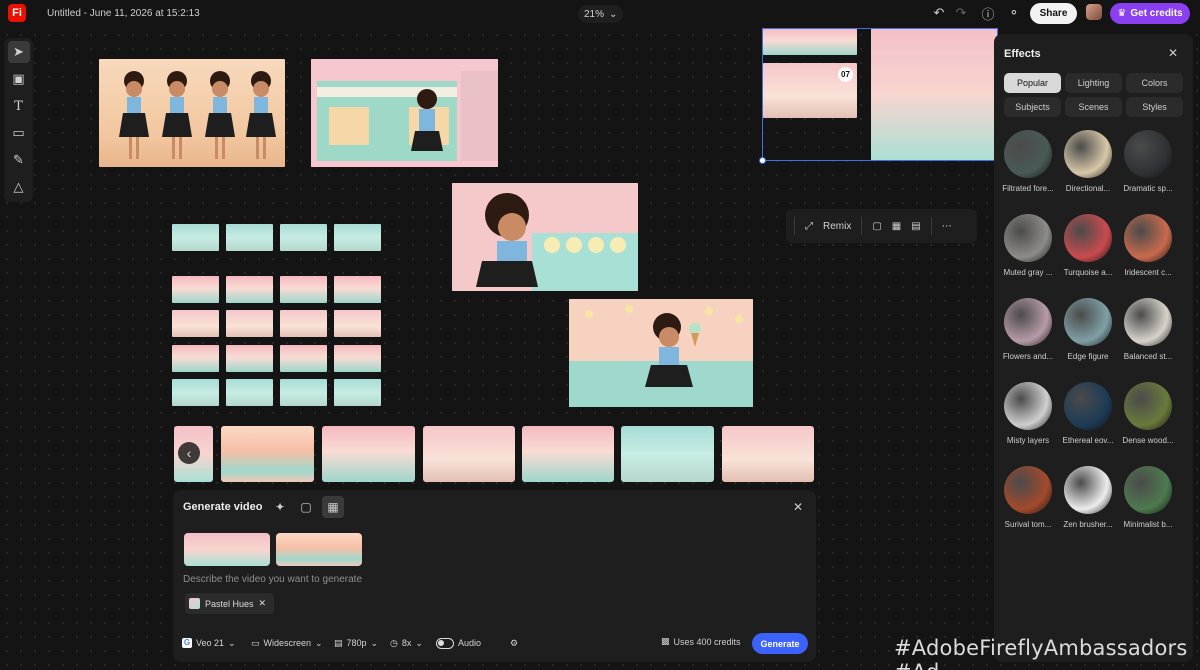 Image resolution: width=1200 pixels, height=670 pixels. I want to click on character-turnaround-image, so click(192, 113).